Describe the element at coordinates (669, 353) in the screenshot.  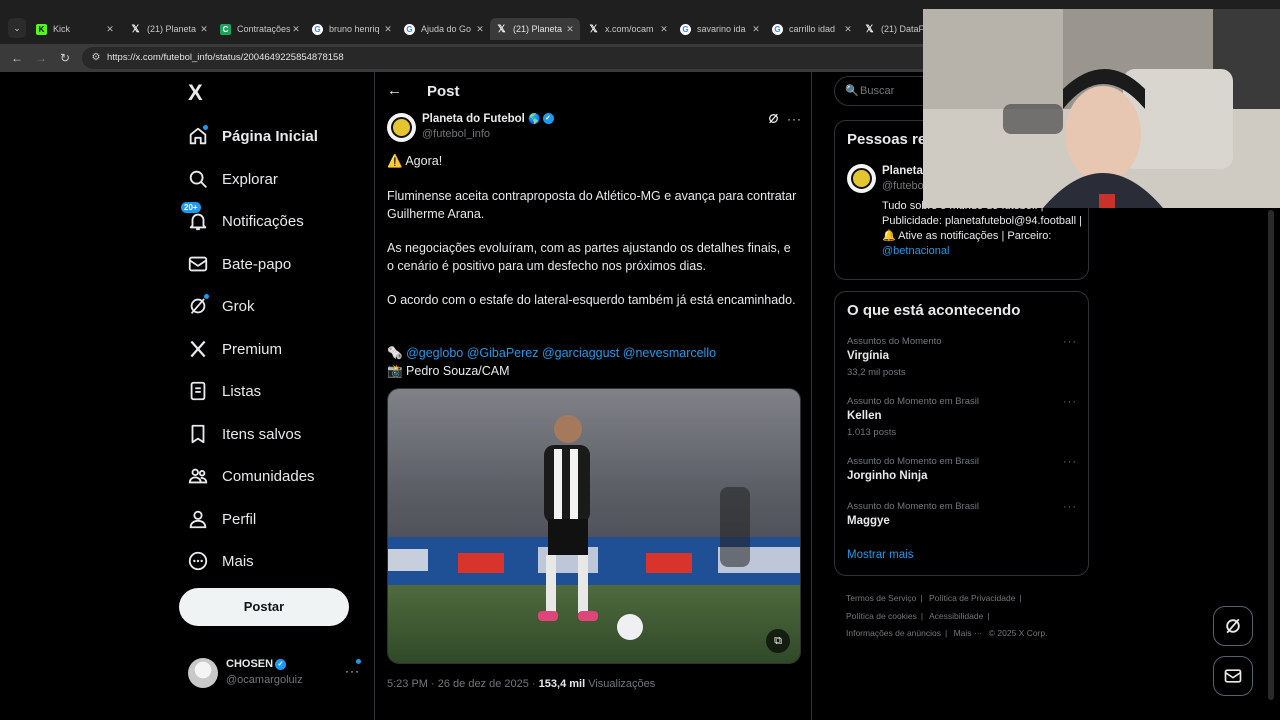
I see `mention-link: @nevesmarcello` at that location.